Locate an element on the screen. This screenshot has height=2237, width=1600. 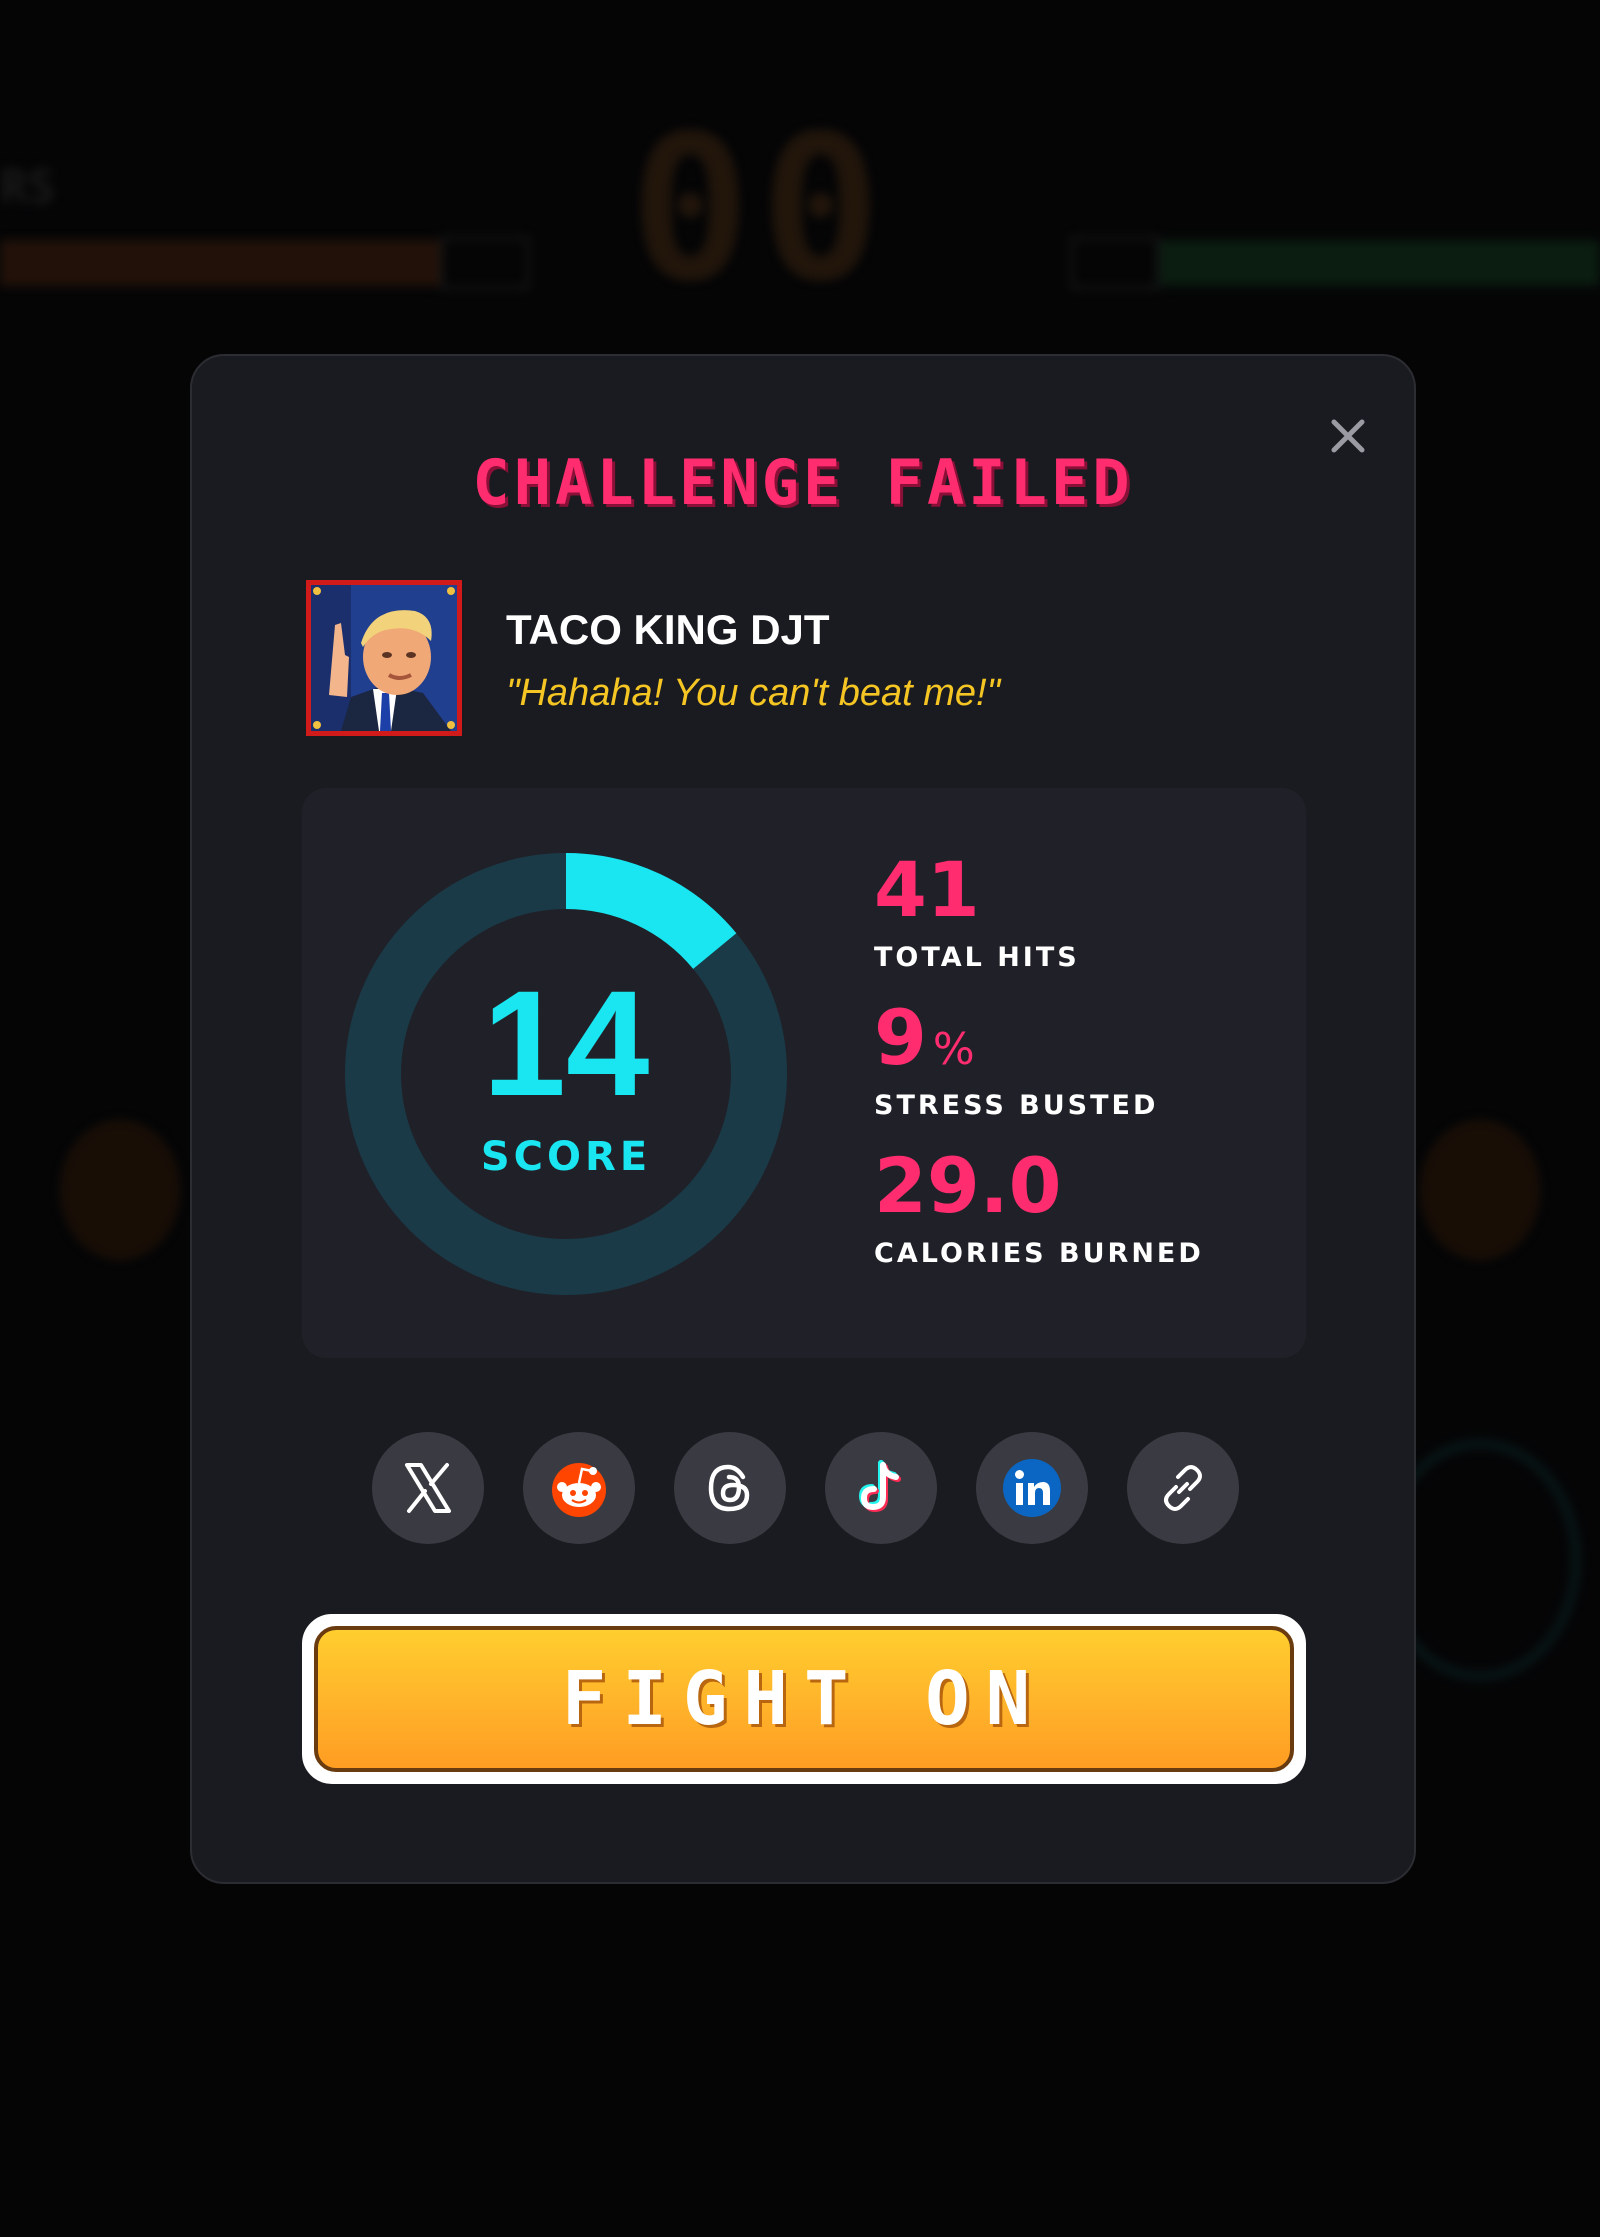
share-x-button is located at coordinates (428, 1488).